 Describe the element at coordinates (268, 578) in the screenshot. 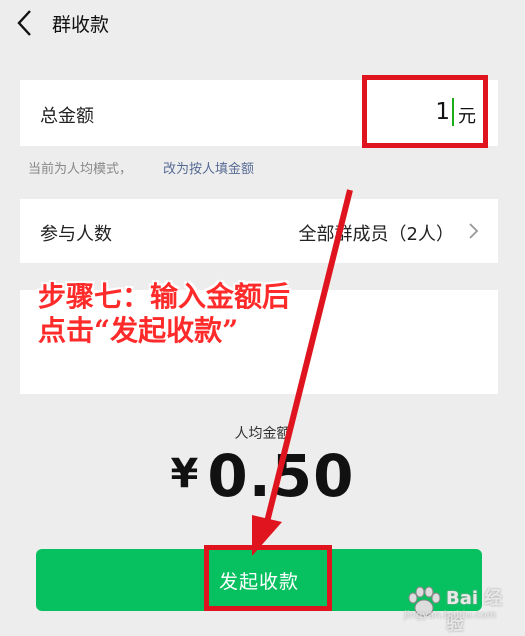

I see `button-highlight-box` at that location.